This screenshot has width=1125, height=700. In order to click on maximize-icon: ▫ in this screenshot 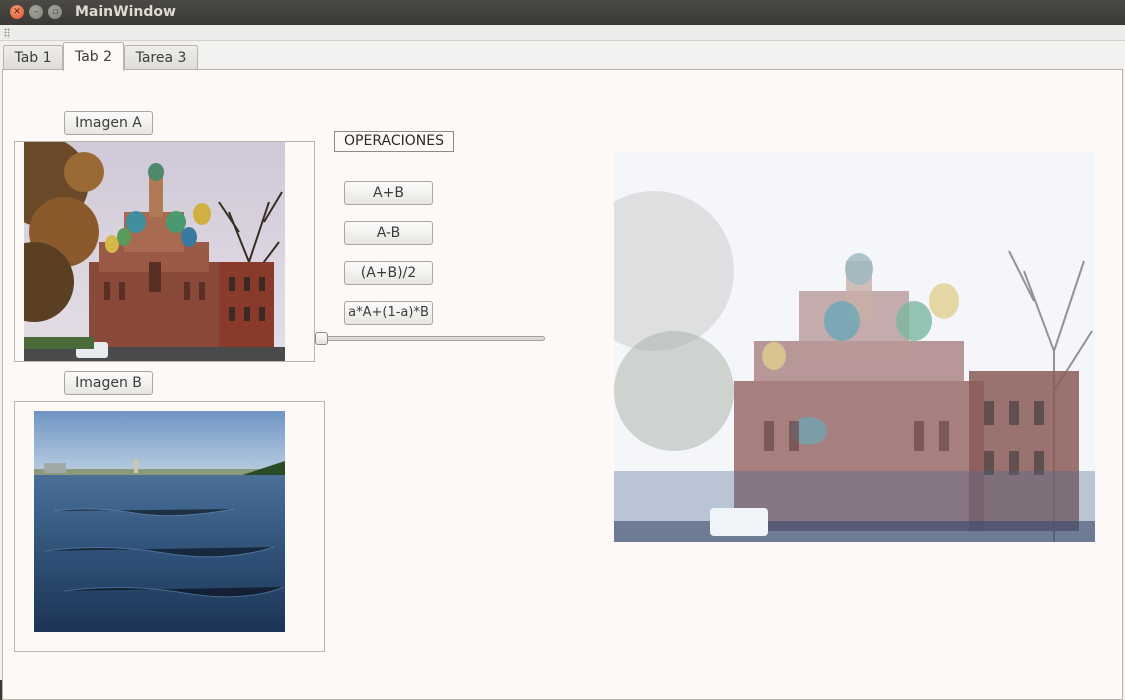, I will do `click(55, 12)`.